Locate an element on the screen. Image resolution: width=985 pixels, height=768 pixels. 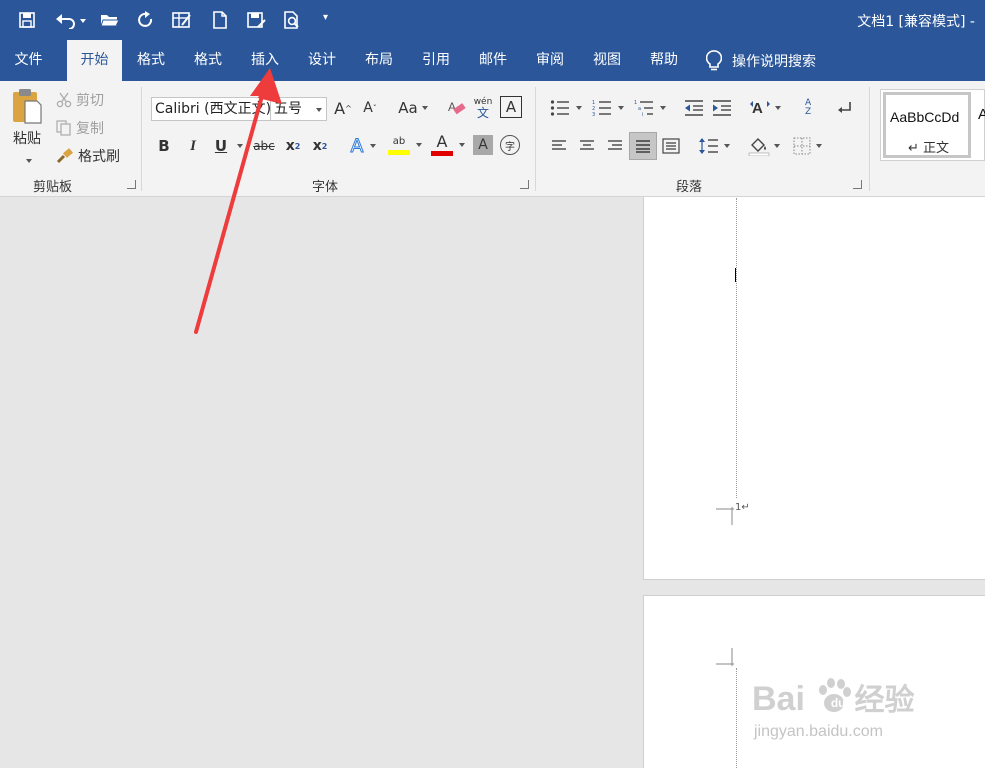
numbering-dropdown-icon is located at coordinates (621, 108).